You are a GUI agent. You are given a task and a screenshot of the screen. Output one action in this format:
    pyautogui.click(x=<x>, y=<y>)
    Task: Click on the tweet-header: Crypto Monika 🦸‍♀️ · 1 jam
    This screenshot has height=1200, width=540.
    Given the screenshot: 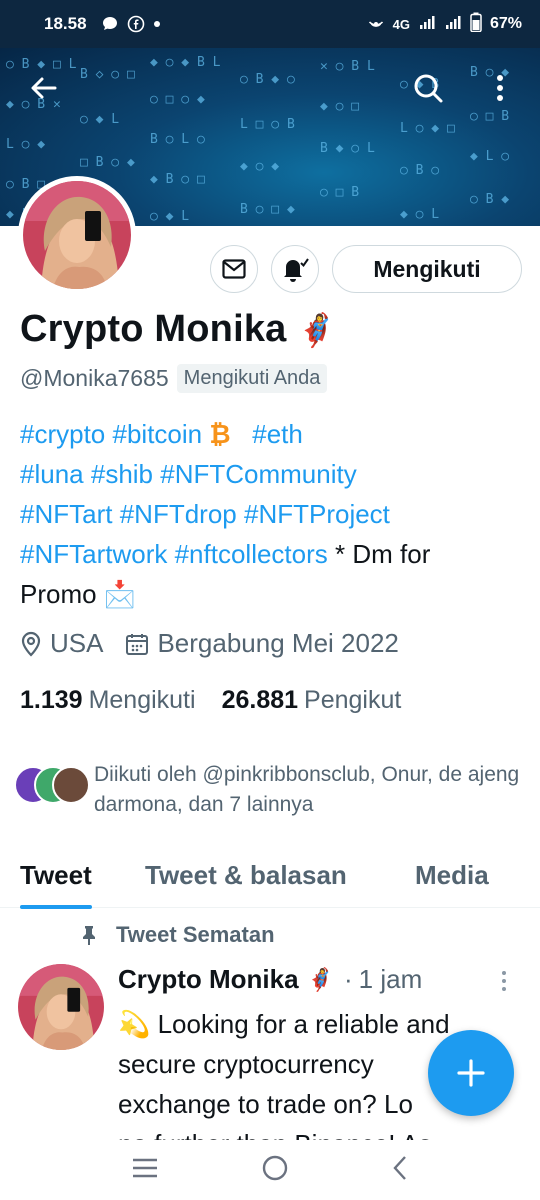 What is the action you would take?
    pyautogui.click(x=270, y=979)
    